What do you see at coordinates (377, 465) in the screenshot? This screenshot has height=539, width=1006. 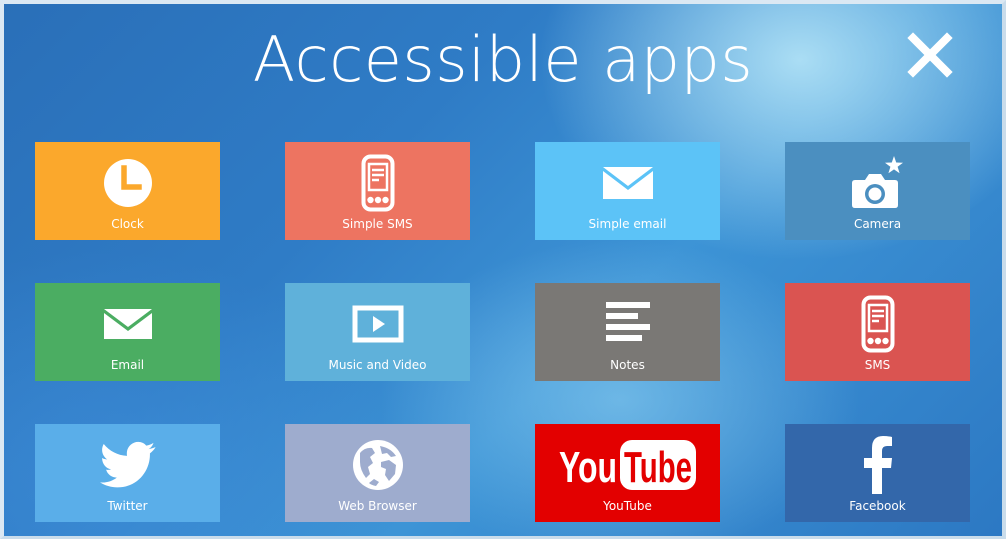 I see `globe-icon` at bounding box center [377, 465].